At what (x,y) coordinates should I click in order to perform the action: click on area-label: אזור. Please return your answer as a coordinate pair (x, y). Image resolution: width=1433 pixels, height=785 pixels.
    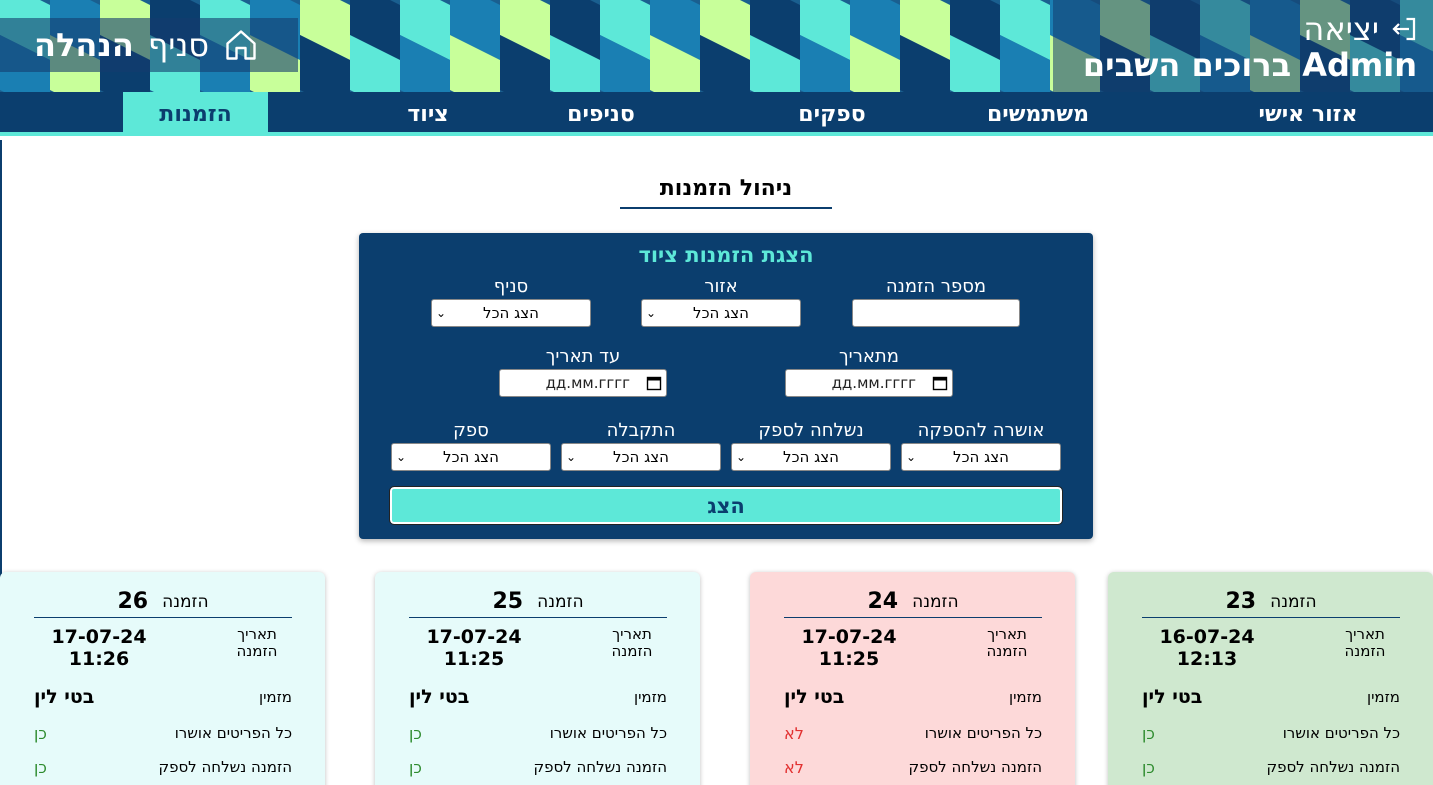
    Looking at the image, I should click on (721, 286).